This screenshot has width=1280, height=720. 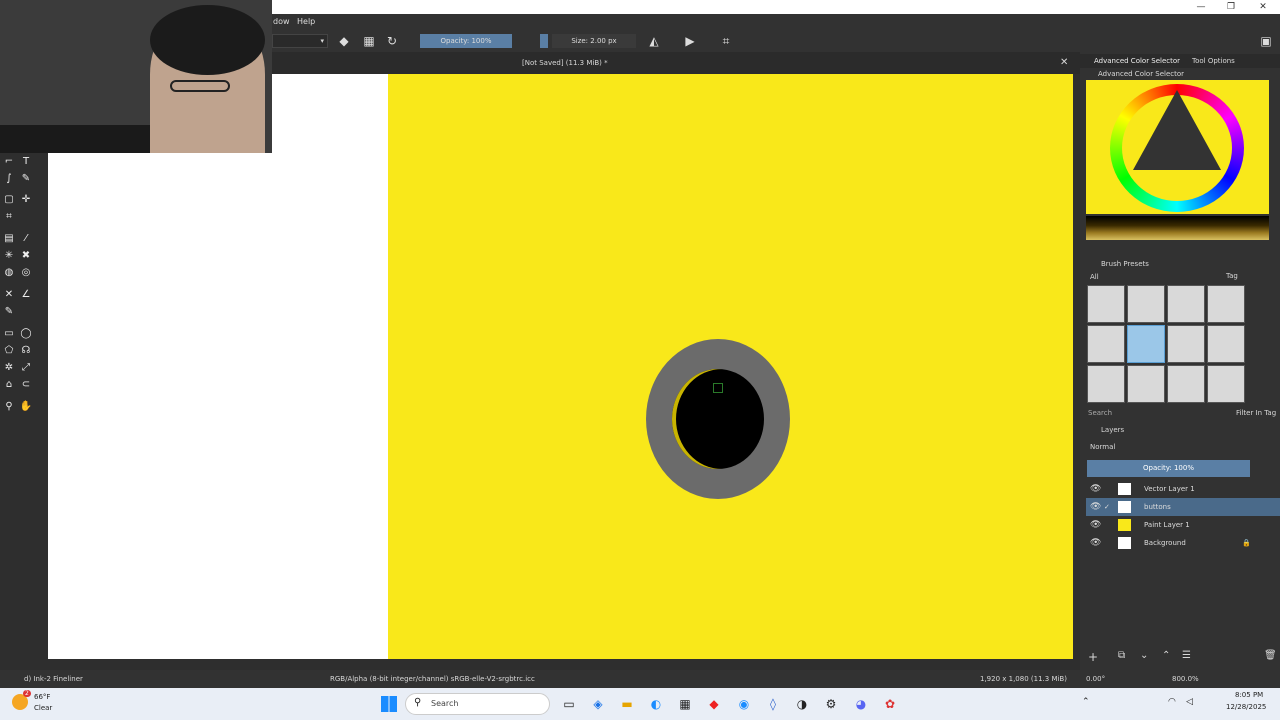 What do you see at coordinates (392, 41) in the screenshot?
I see `reload-icon: ↻` at bounding box center [392, 41].